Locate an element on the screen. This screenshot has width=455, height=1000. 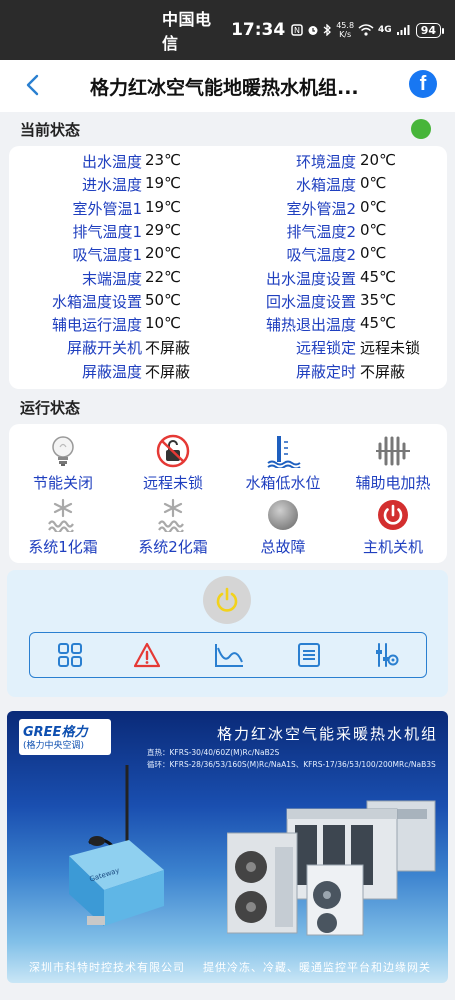
run-status-label: 系统1化霜 is located at coordinates (63, 547).